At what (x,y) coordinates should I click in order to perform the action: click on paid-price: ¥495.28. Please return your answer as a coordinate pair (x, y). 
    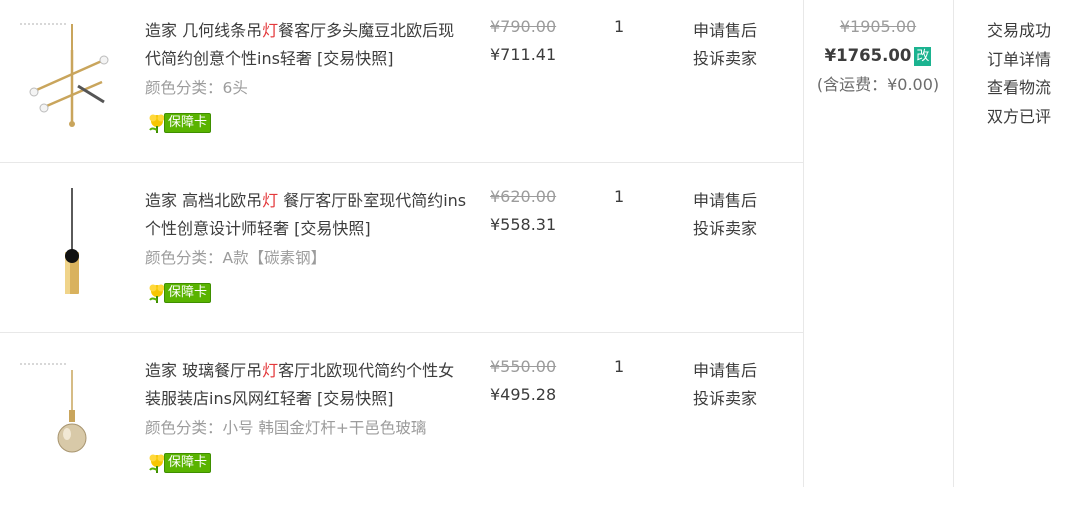
    Looking at the image, I should click on (523, 394).